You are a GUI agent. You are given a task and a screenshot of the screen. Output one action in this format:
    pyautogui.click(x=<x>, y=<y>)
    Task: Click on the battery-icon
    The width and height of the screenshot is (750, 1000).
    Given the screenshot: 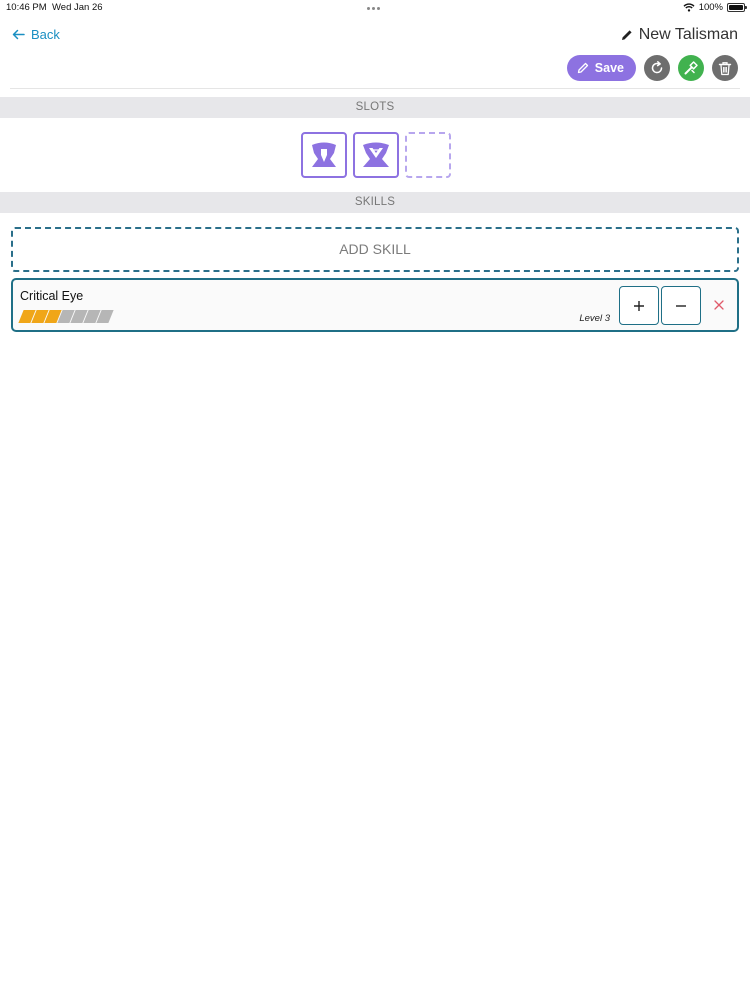 What is the action you would take?
    pyautogui.click(x=737, y=7)
    